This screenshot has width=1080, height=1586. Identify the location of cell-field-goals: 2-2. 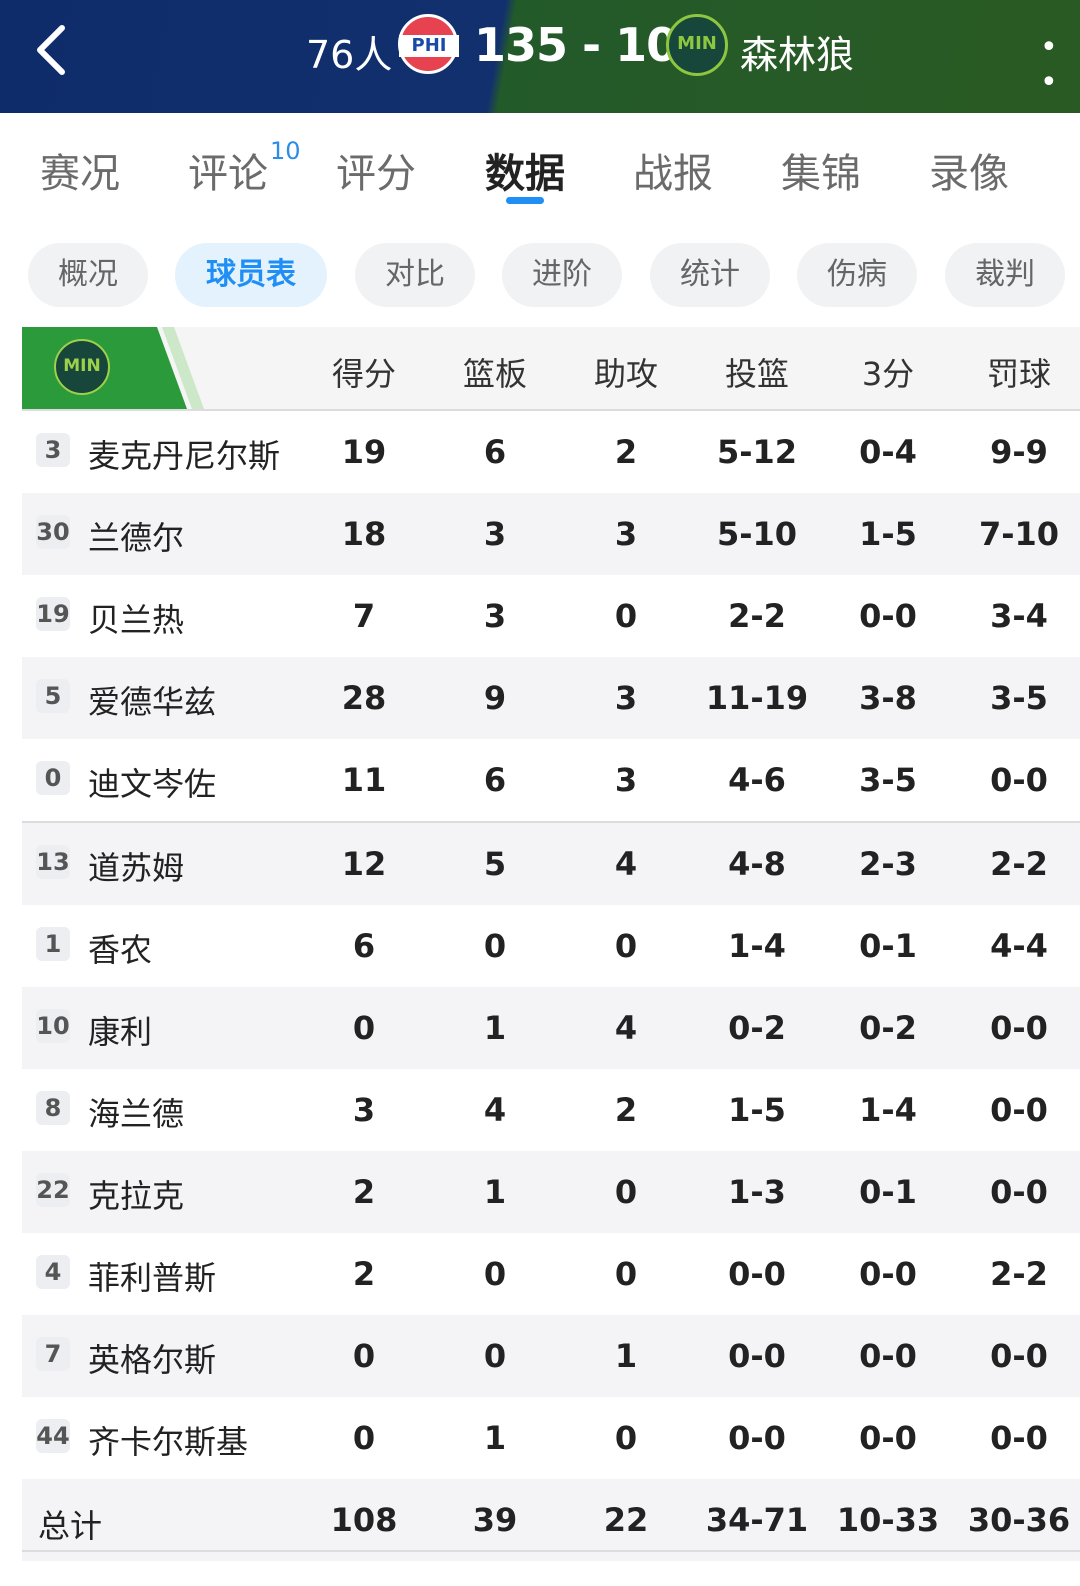
(757, 616).